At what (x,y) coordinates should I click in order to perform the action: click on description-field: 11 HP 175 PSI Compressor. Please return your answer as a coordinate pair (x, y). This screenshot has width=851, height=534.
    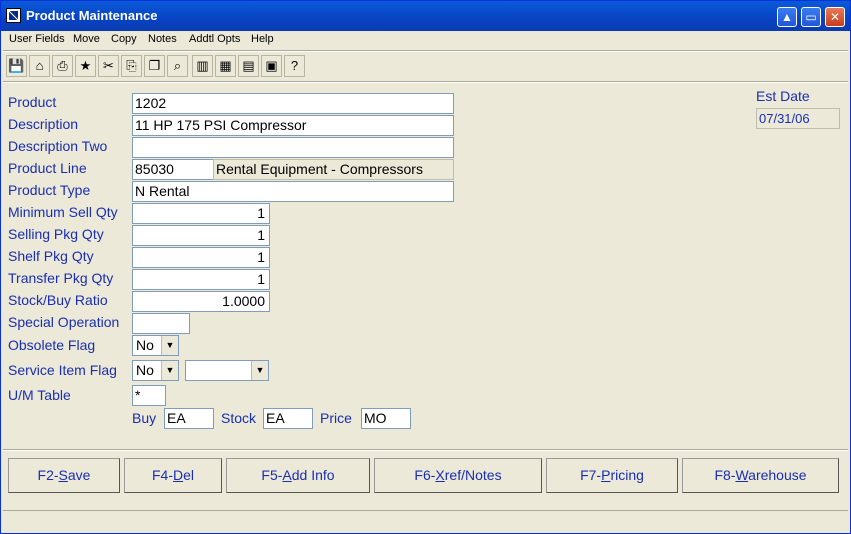
    Looking at the image, I should click on (293, 125).